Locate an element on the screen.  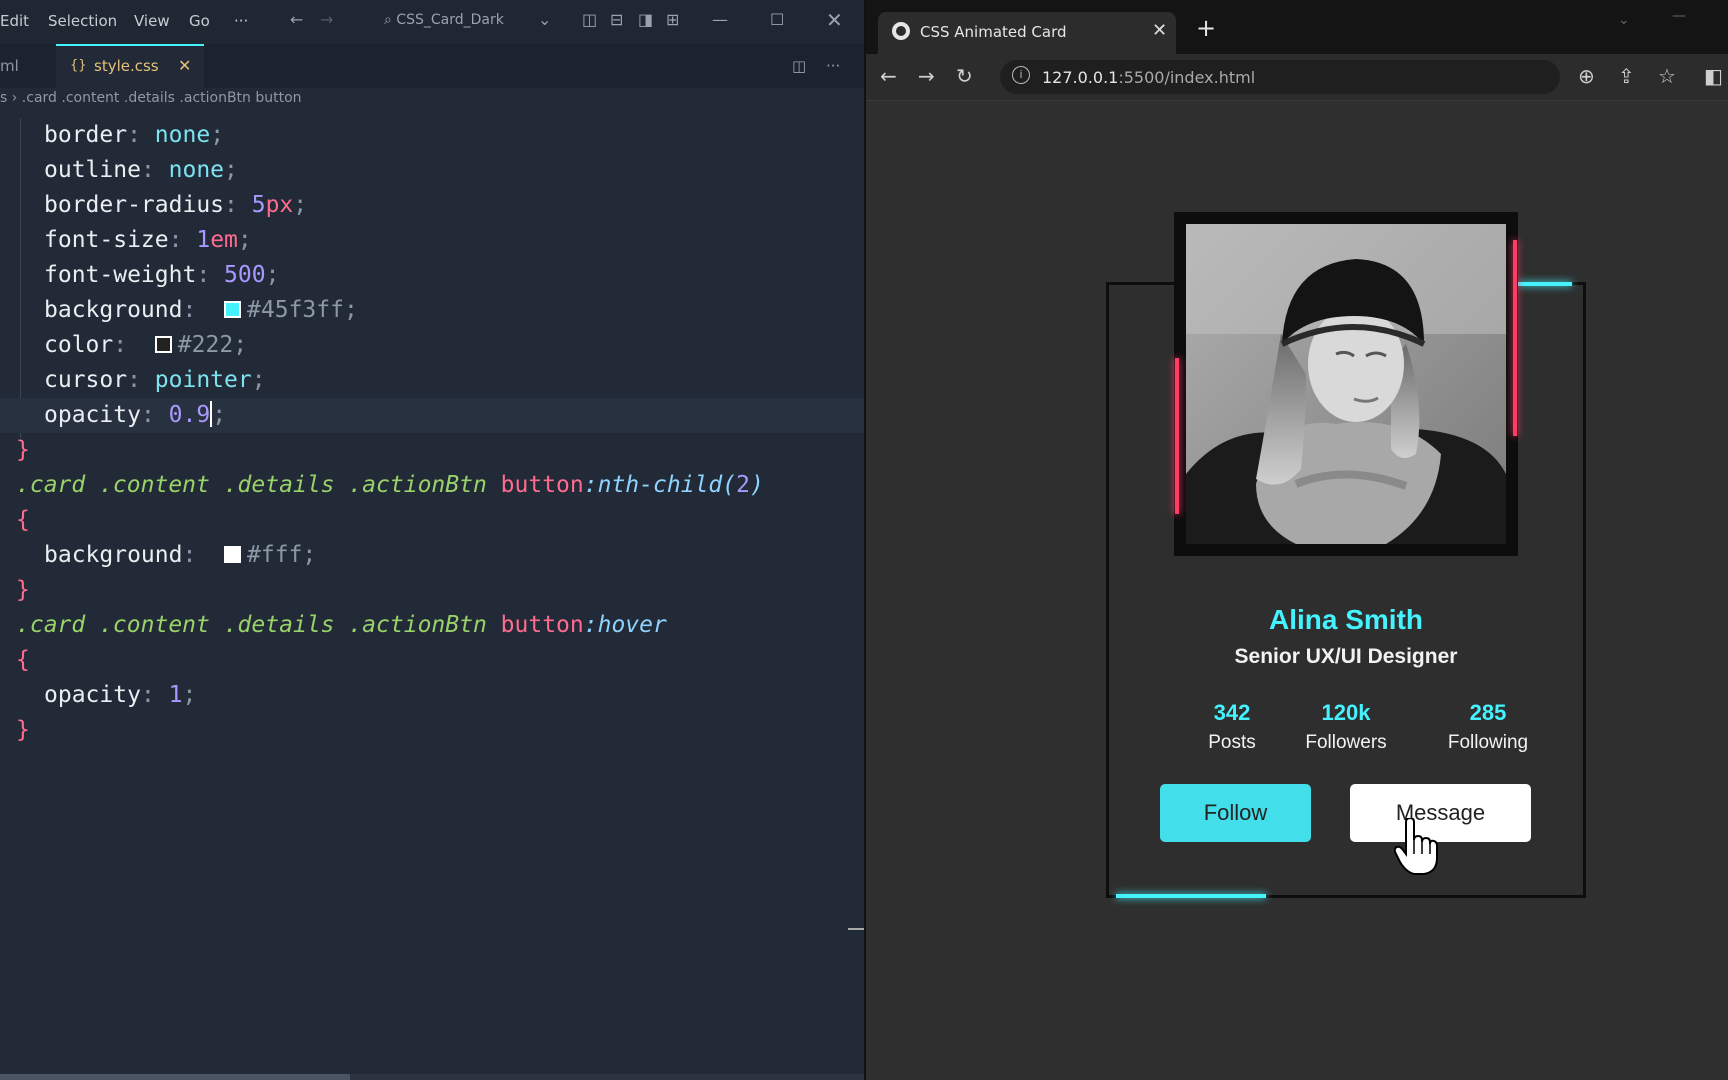
code-line: cursor: pointer; is located at coordinates (155, 380).